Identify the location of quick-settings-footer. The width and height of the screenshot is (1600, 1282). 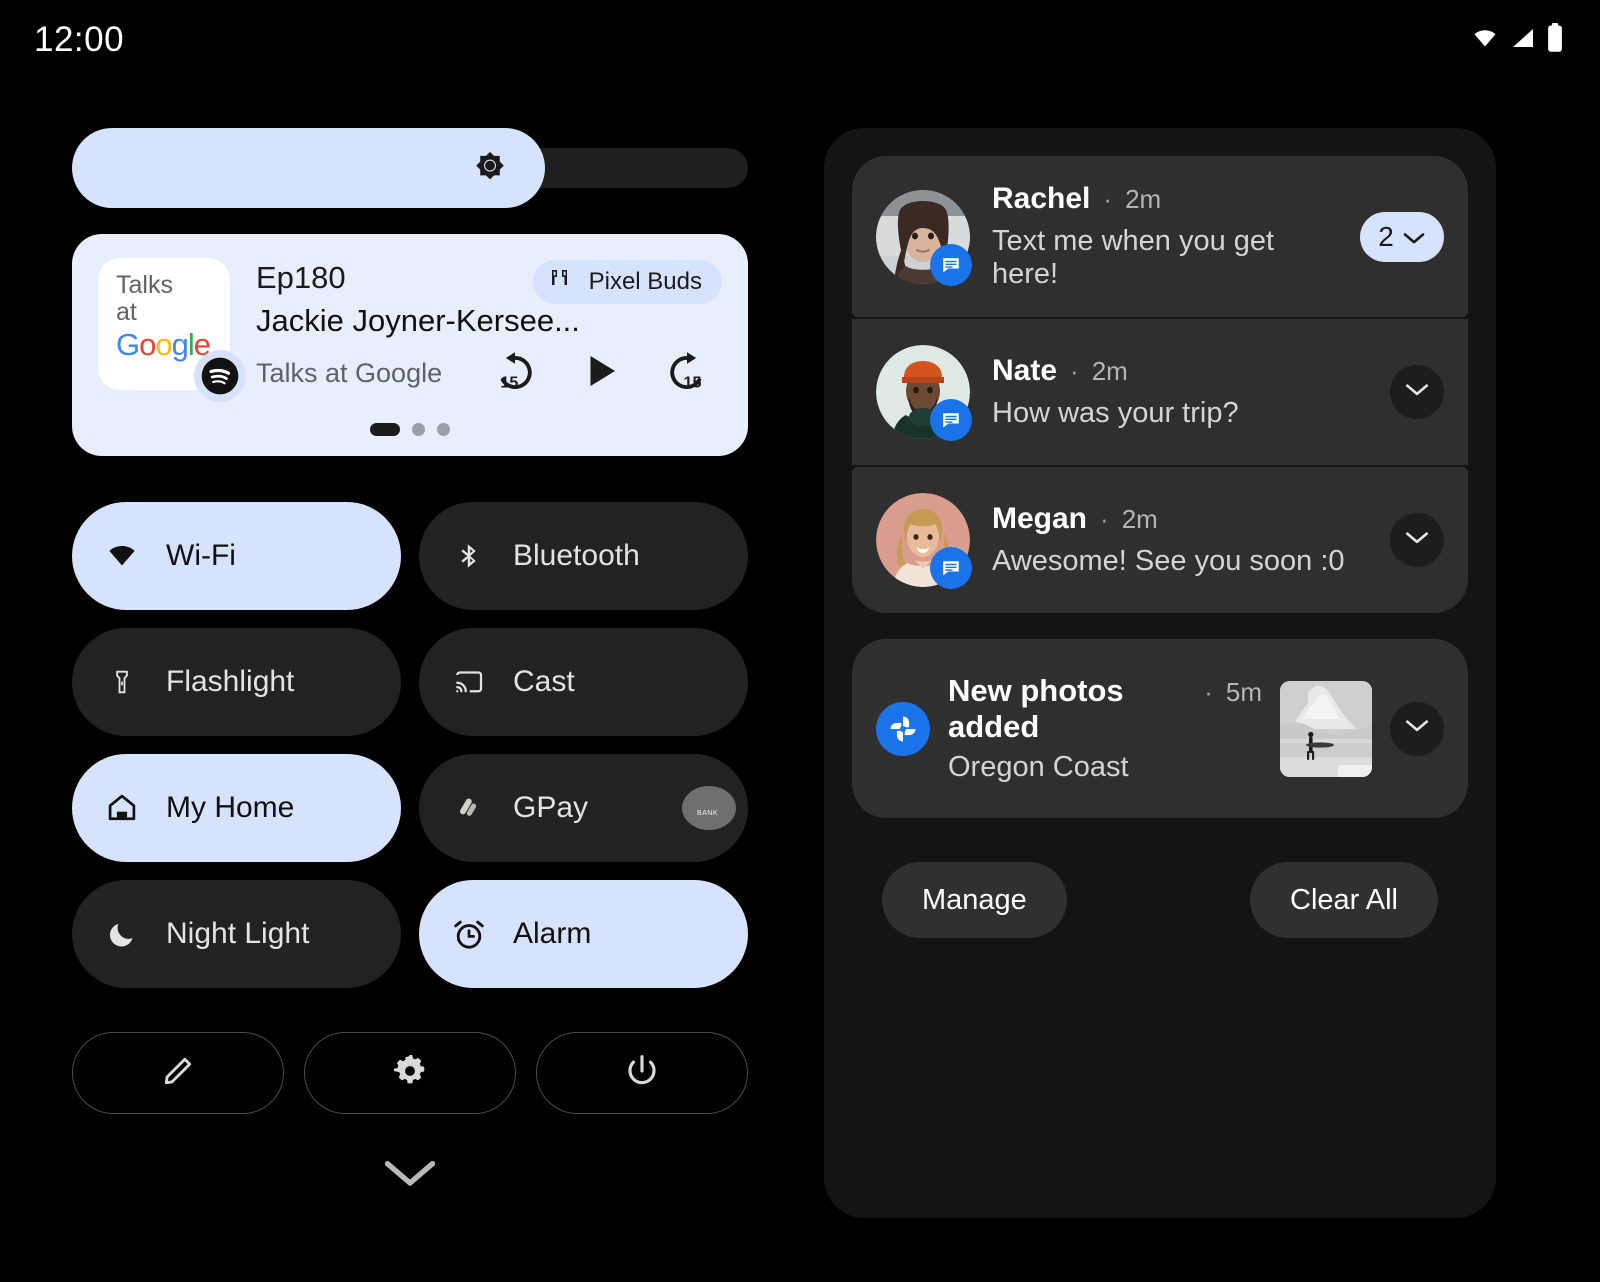
(410, 1073).